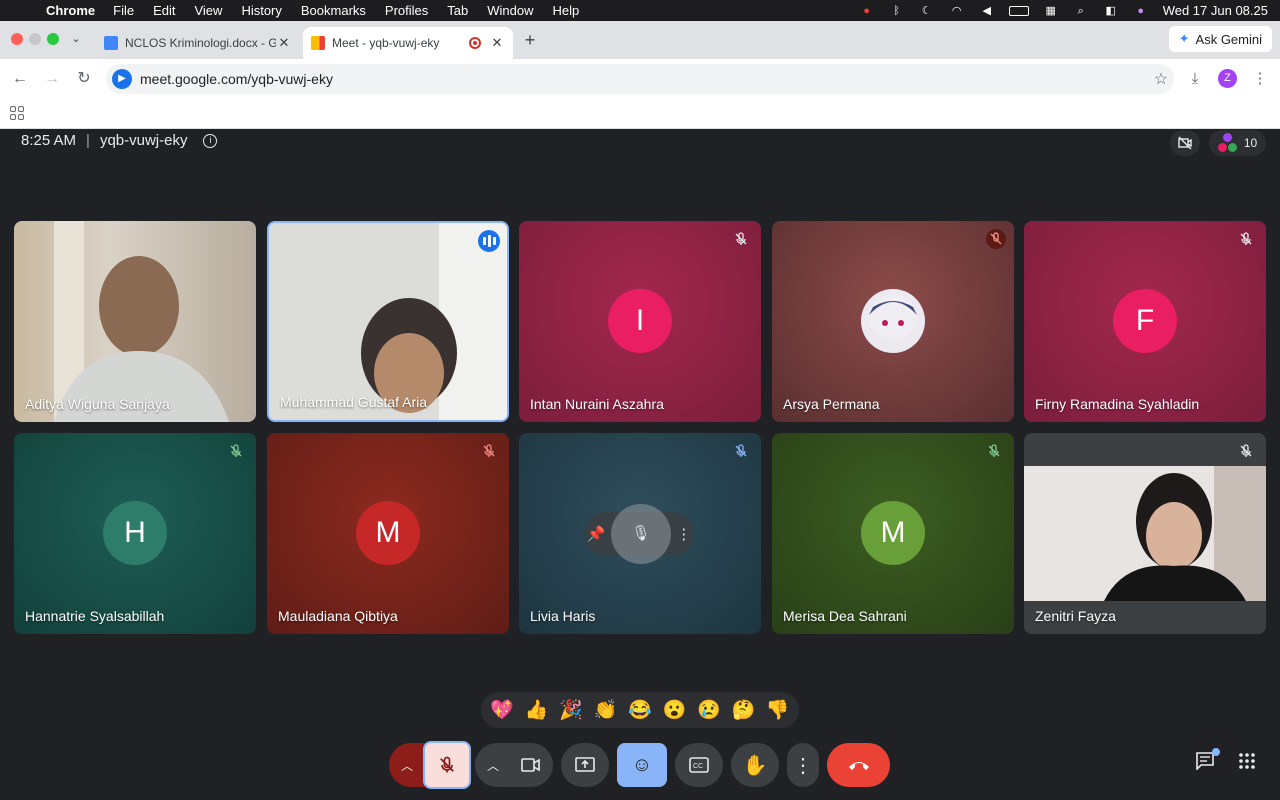  I want to click on spotlight-search-icon: ⌕, so click(1081, 11).